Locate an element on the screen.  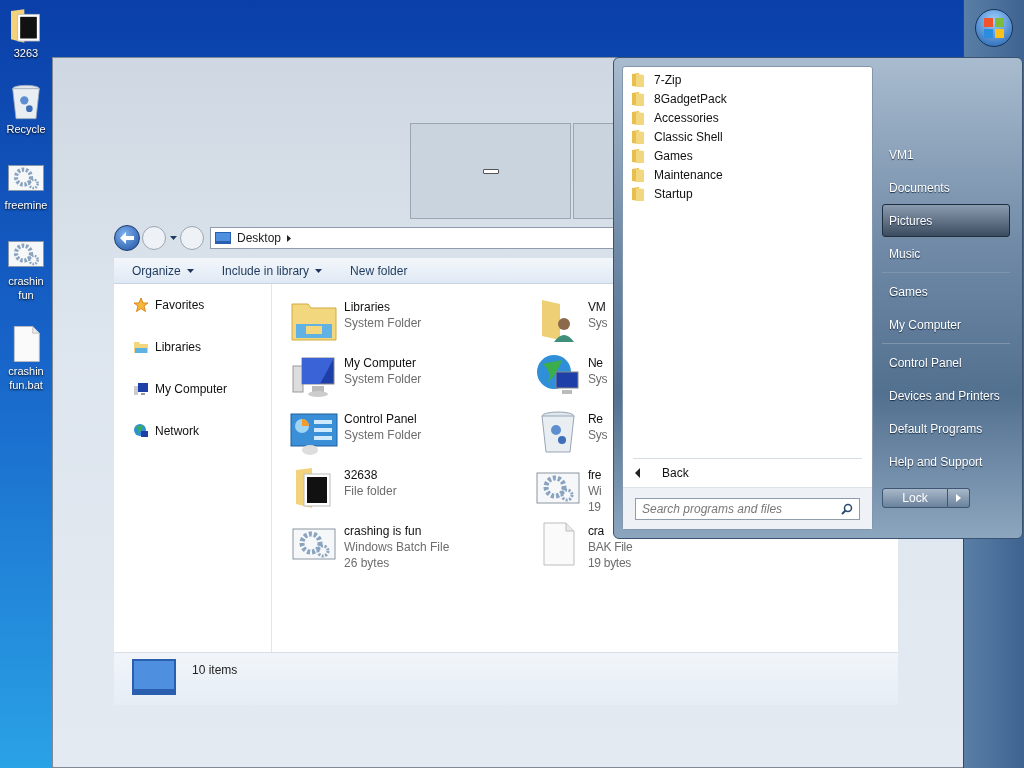
network-icon is located at coordinates (141, 431).